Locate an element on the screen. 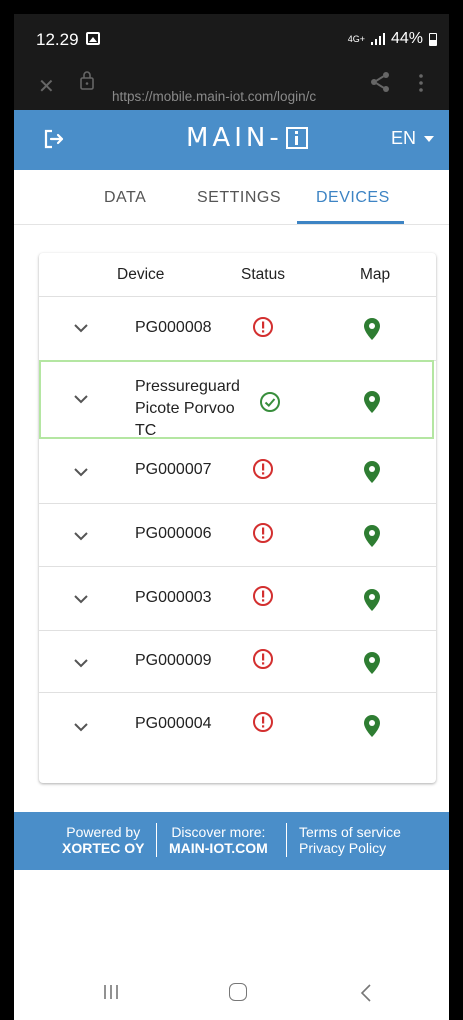  active-tab-indicator is located at coordinates (350, 222).